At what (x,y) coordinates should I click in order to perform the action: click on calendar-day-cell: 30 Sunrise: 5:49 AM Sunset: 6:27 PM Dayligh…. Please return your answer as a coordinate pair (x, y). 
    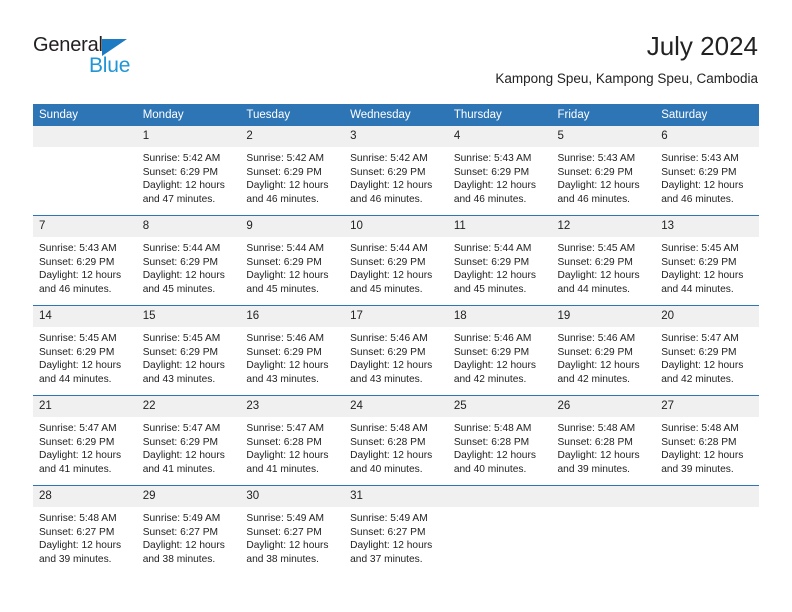
    Looking at the image, I should click on (292, 530).